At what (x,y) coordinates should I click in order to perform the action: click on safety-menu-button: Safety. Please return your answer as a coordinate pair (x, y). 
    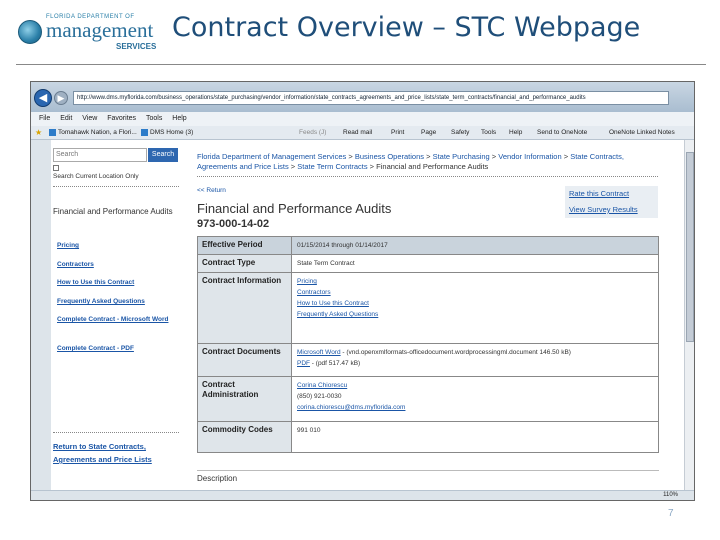
    Looking at the image, I should click on (460, 133).